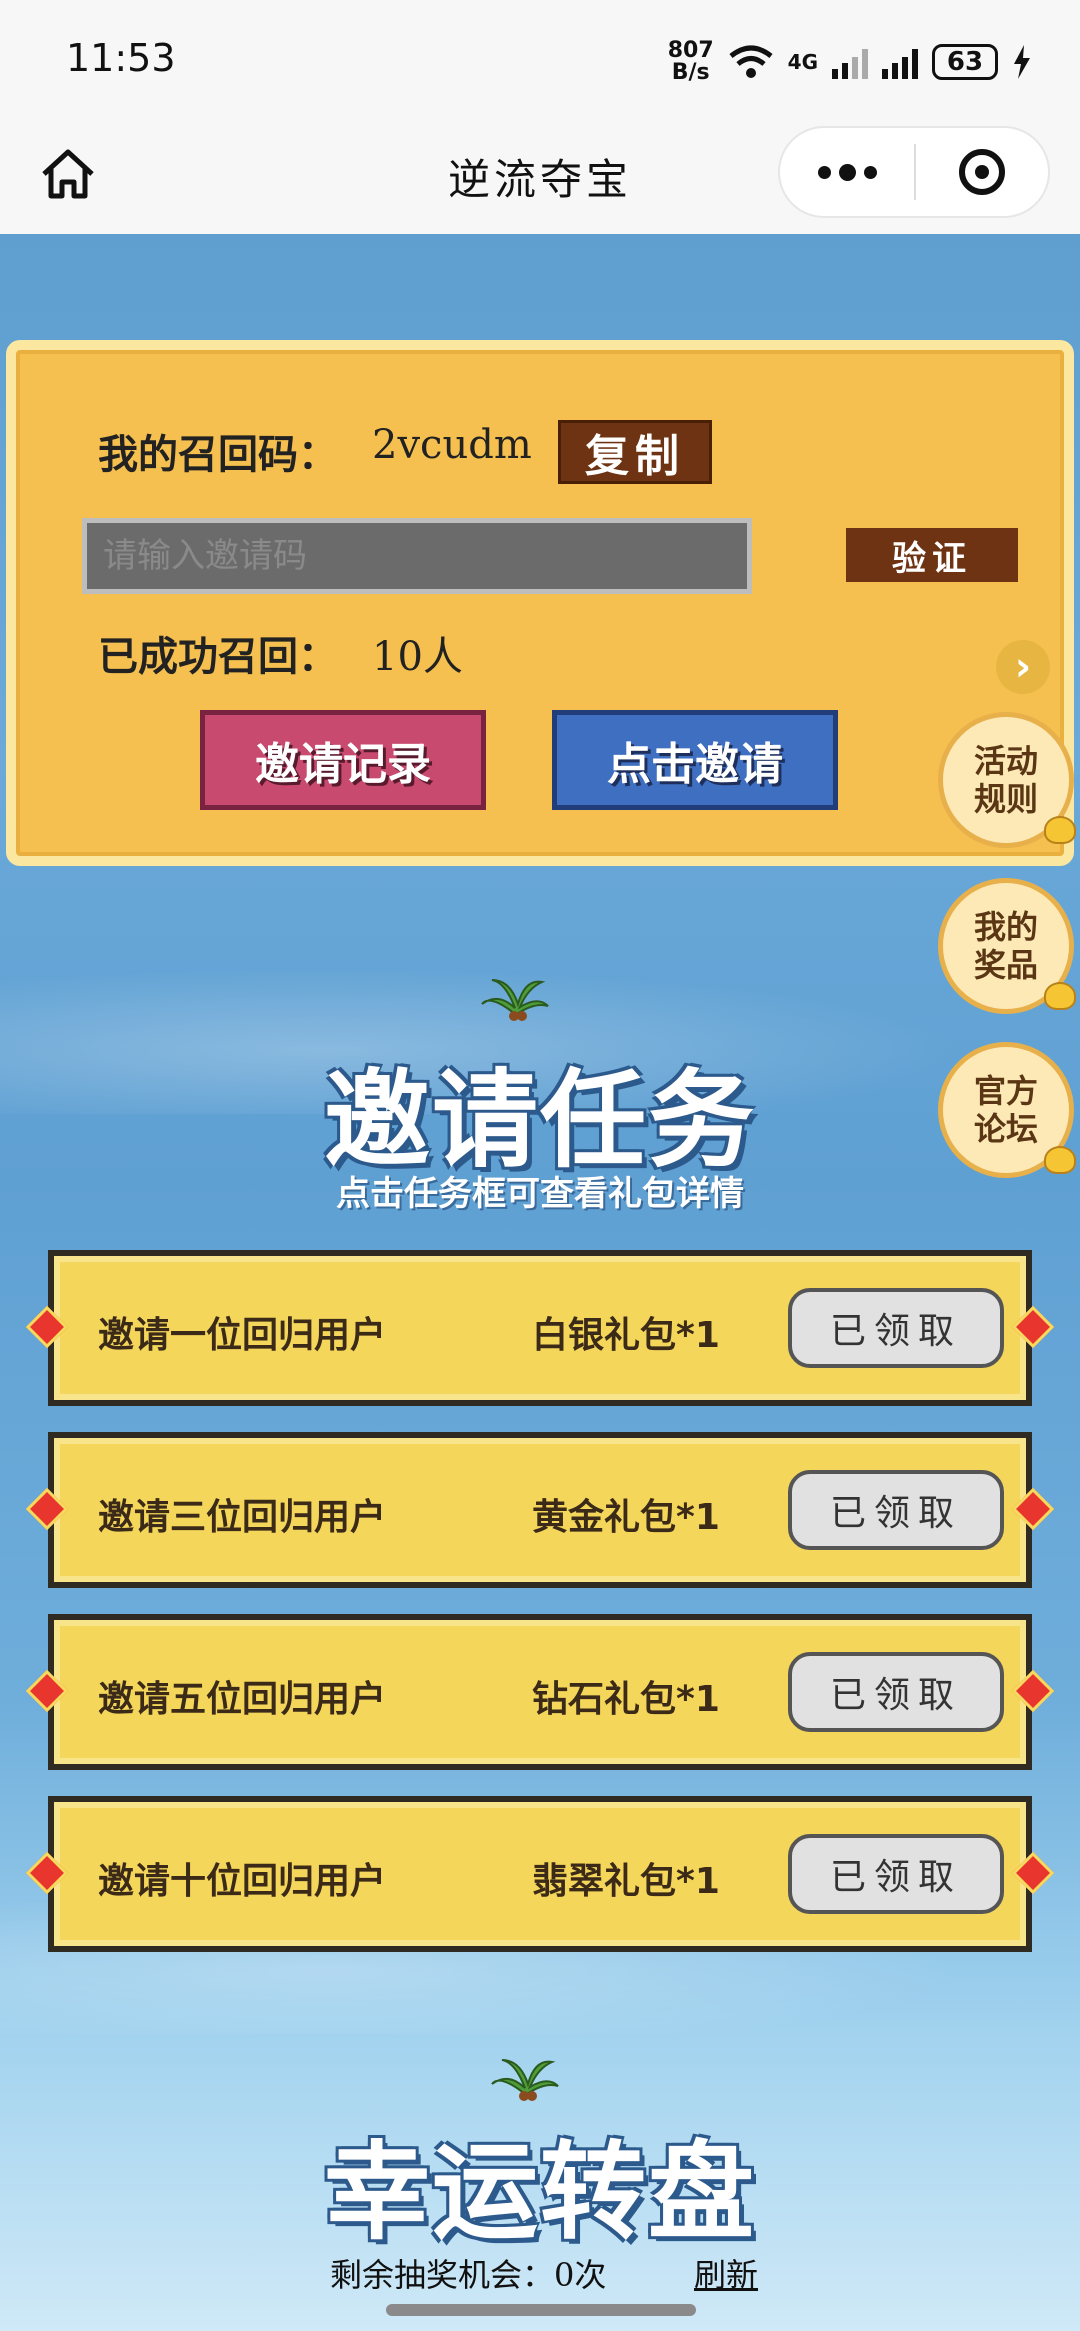 This screenshot has width=1080, height=2331. What do you see at coordinates (242, 1335) in the screenshot?
I see `task-name: 邀请一位回归用户` at bounding box center [242, 1335].